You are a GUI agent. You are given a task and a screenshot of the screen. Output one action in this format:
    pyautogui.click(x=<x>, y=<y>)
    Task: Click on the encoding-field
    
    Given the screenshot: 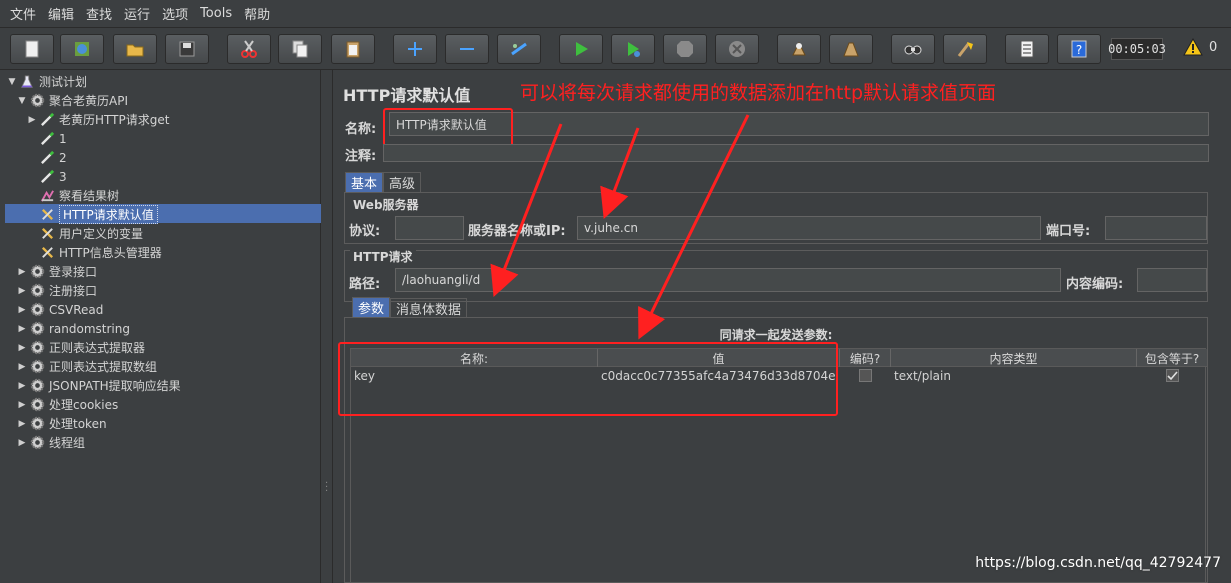 What is the action you would take?
    pyautogui.click(x=1172, y=280)
    